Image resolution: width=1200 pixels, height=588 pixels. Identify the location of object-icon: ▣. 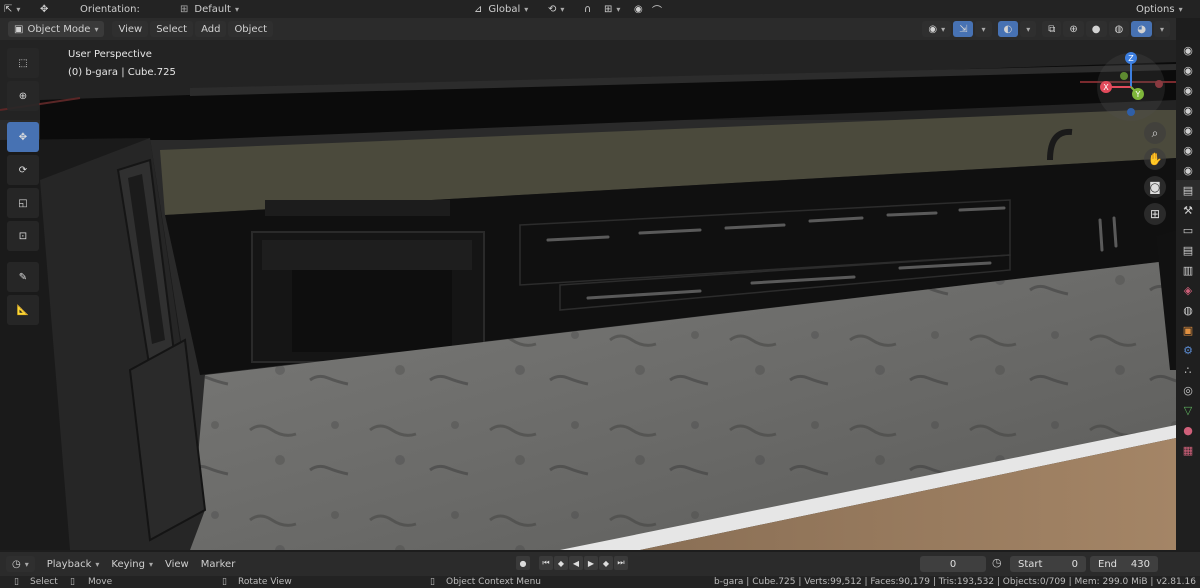
(1188, 330).